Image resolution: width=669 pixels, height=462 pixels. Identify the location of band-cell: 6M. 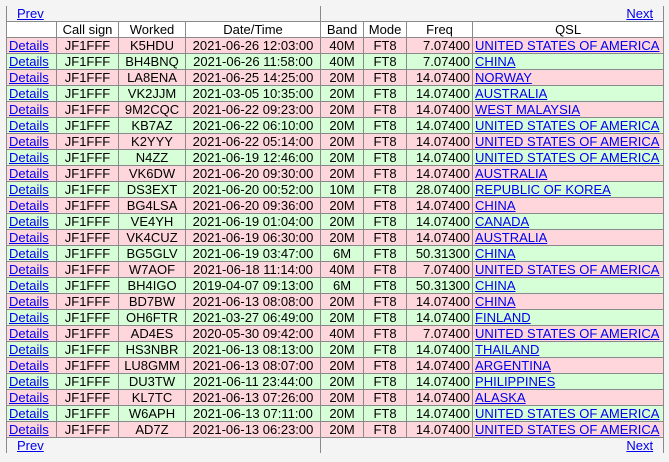
(342, 253).